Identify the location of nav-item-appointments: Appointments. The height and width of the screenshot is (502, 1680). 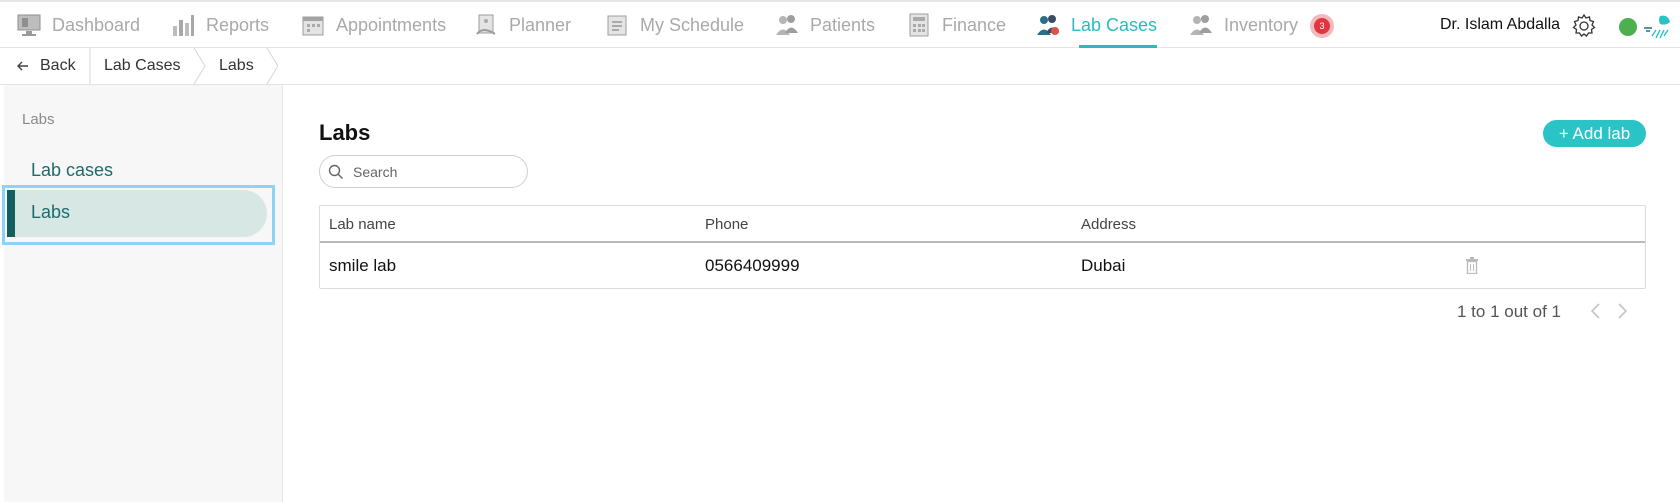
(373, 25).